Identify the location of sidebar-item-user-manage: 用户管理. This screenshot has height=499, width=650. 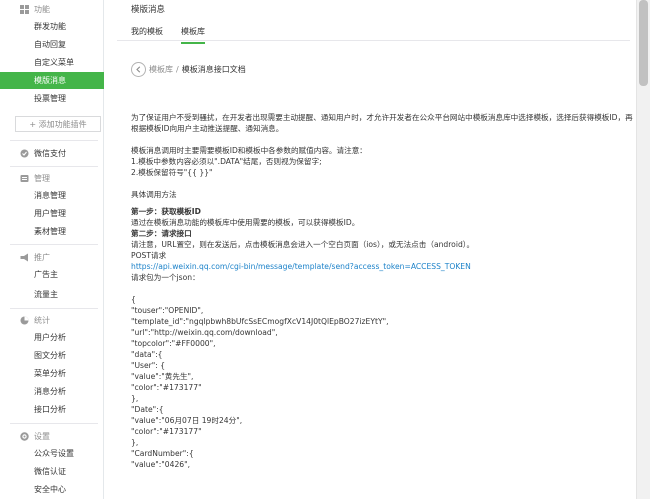
(52, 213).